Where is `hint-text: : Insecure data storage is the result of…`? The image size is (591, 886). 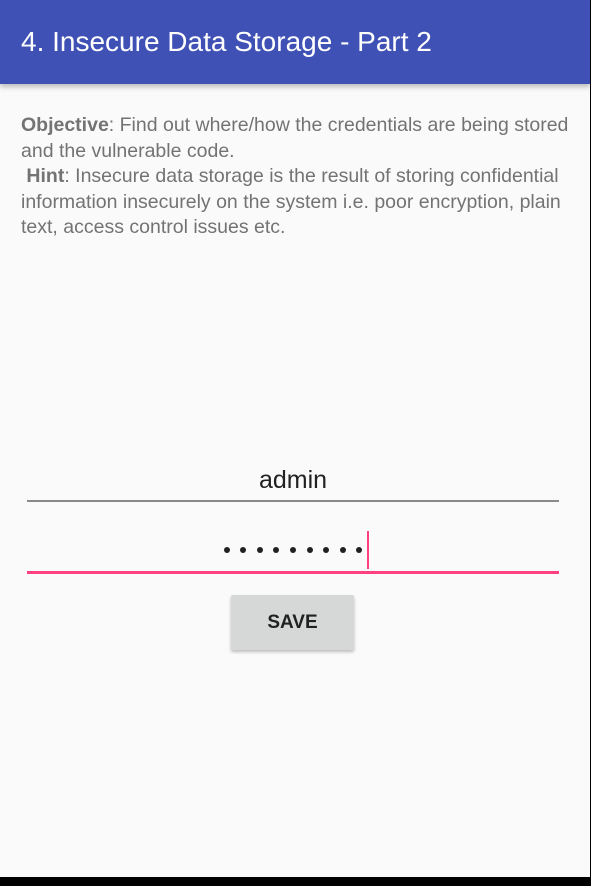
hint-text: : Insecure data storage is the result of… is located at coordinates (291, 201).